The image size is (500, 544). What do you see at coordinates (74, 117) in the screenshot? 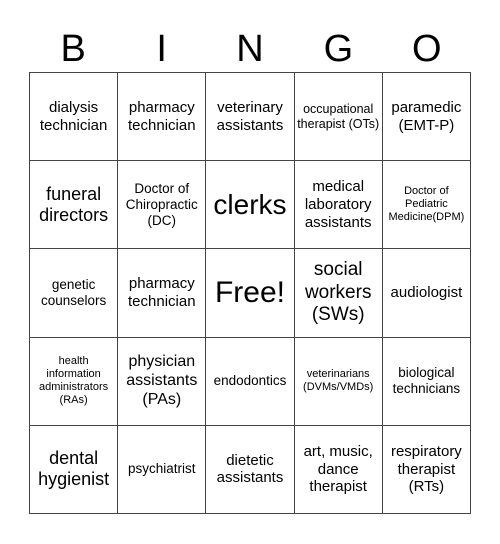
I see `bingo-cell: dialysis technician` at bounding box center [74, 117].